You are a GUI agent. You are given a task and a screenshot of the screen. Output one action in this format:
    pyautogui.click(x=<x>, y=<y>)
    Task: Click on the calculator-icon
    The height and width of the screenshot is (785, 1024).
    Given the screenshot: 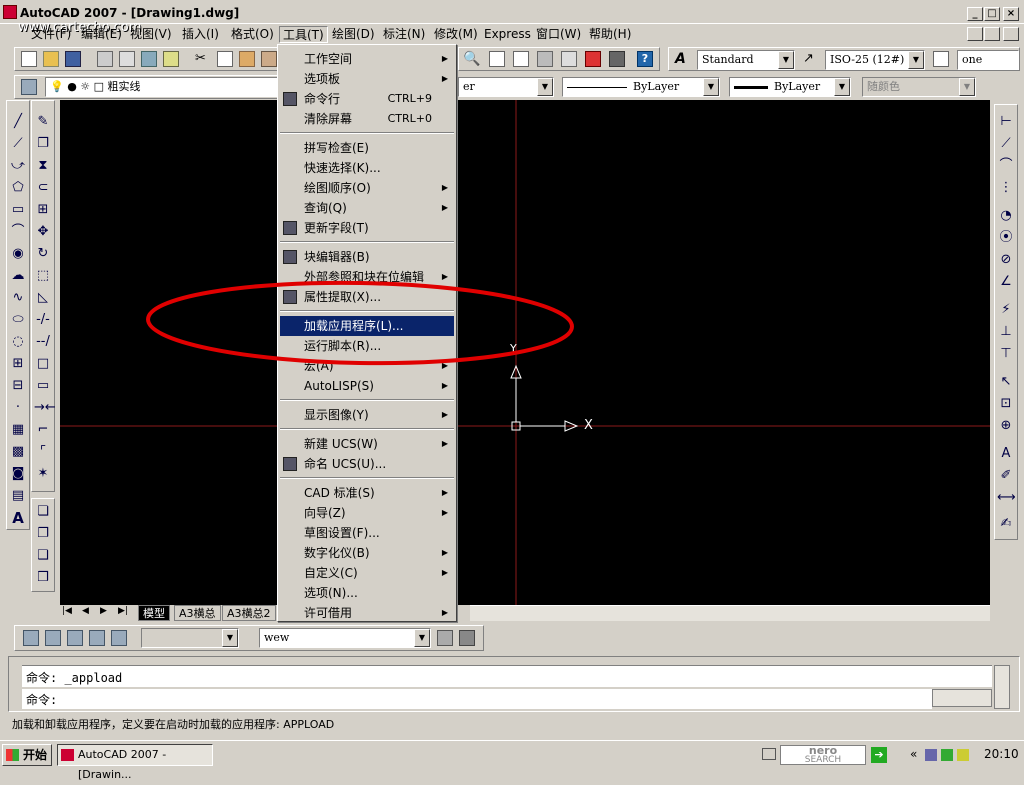 What is the action you would take?
    pyautogui.click(x=617, y=59)
    